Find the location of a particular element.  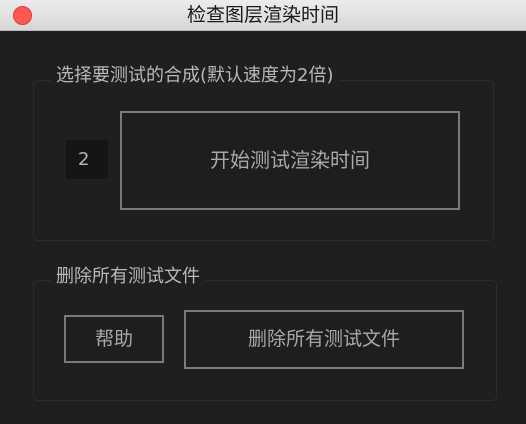

delete-files-panel-label: 删除所有测试文件 is located at coordinates (128, 277).